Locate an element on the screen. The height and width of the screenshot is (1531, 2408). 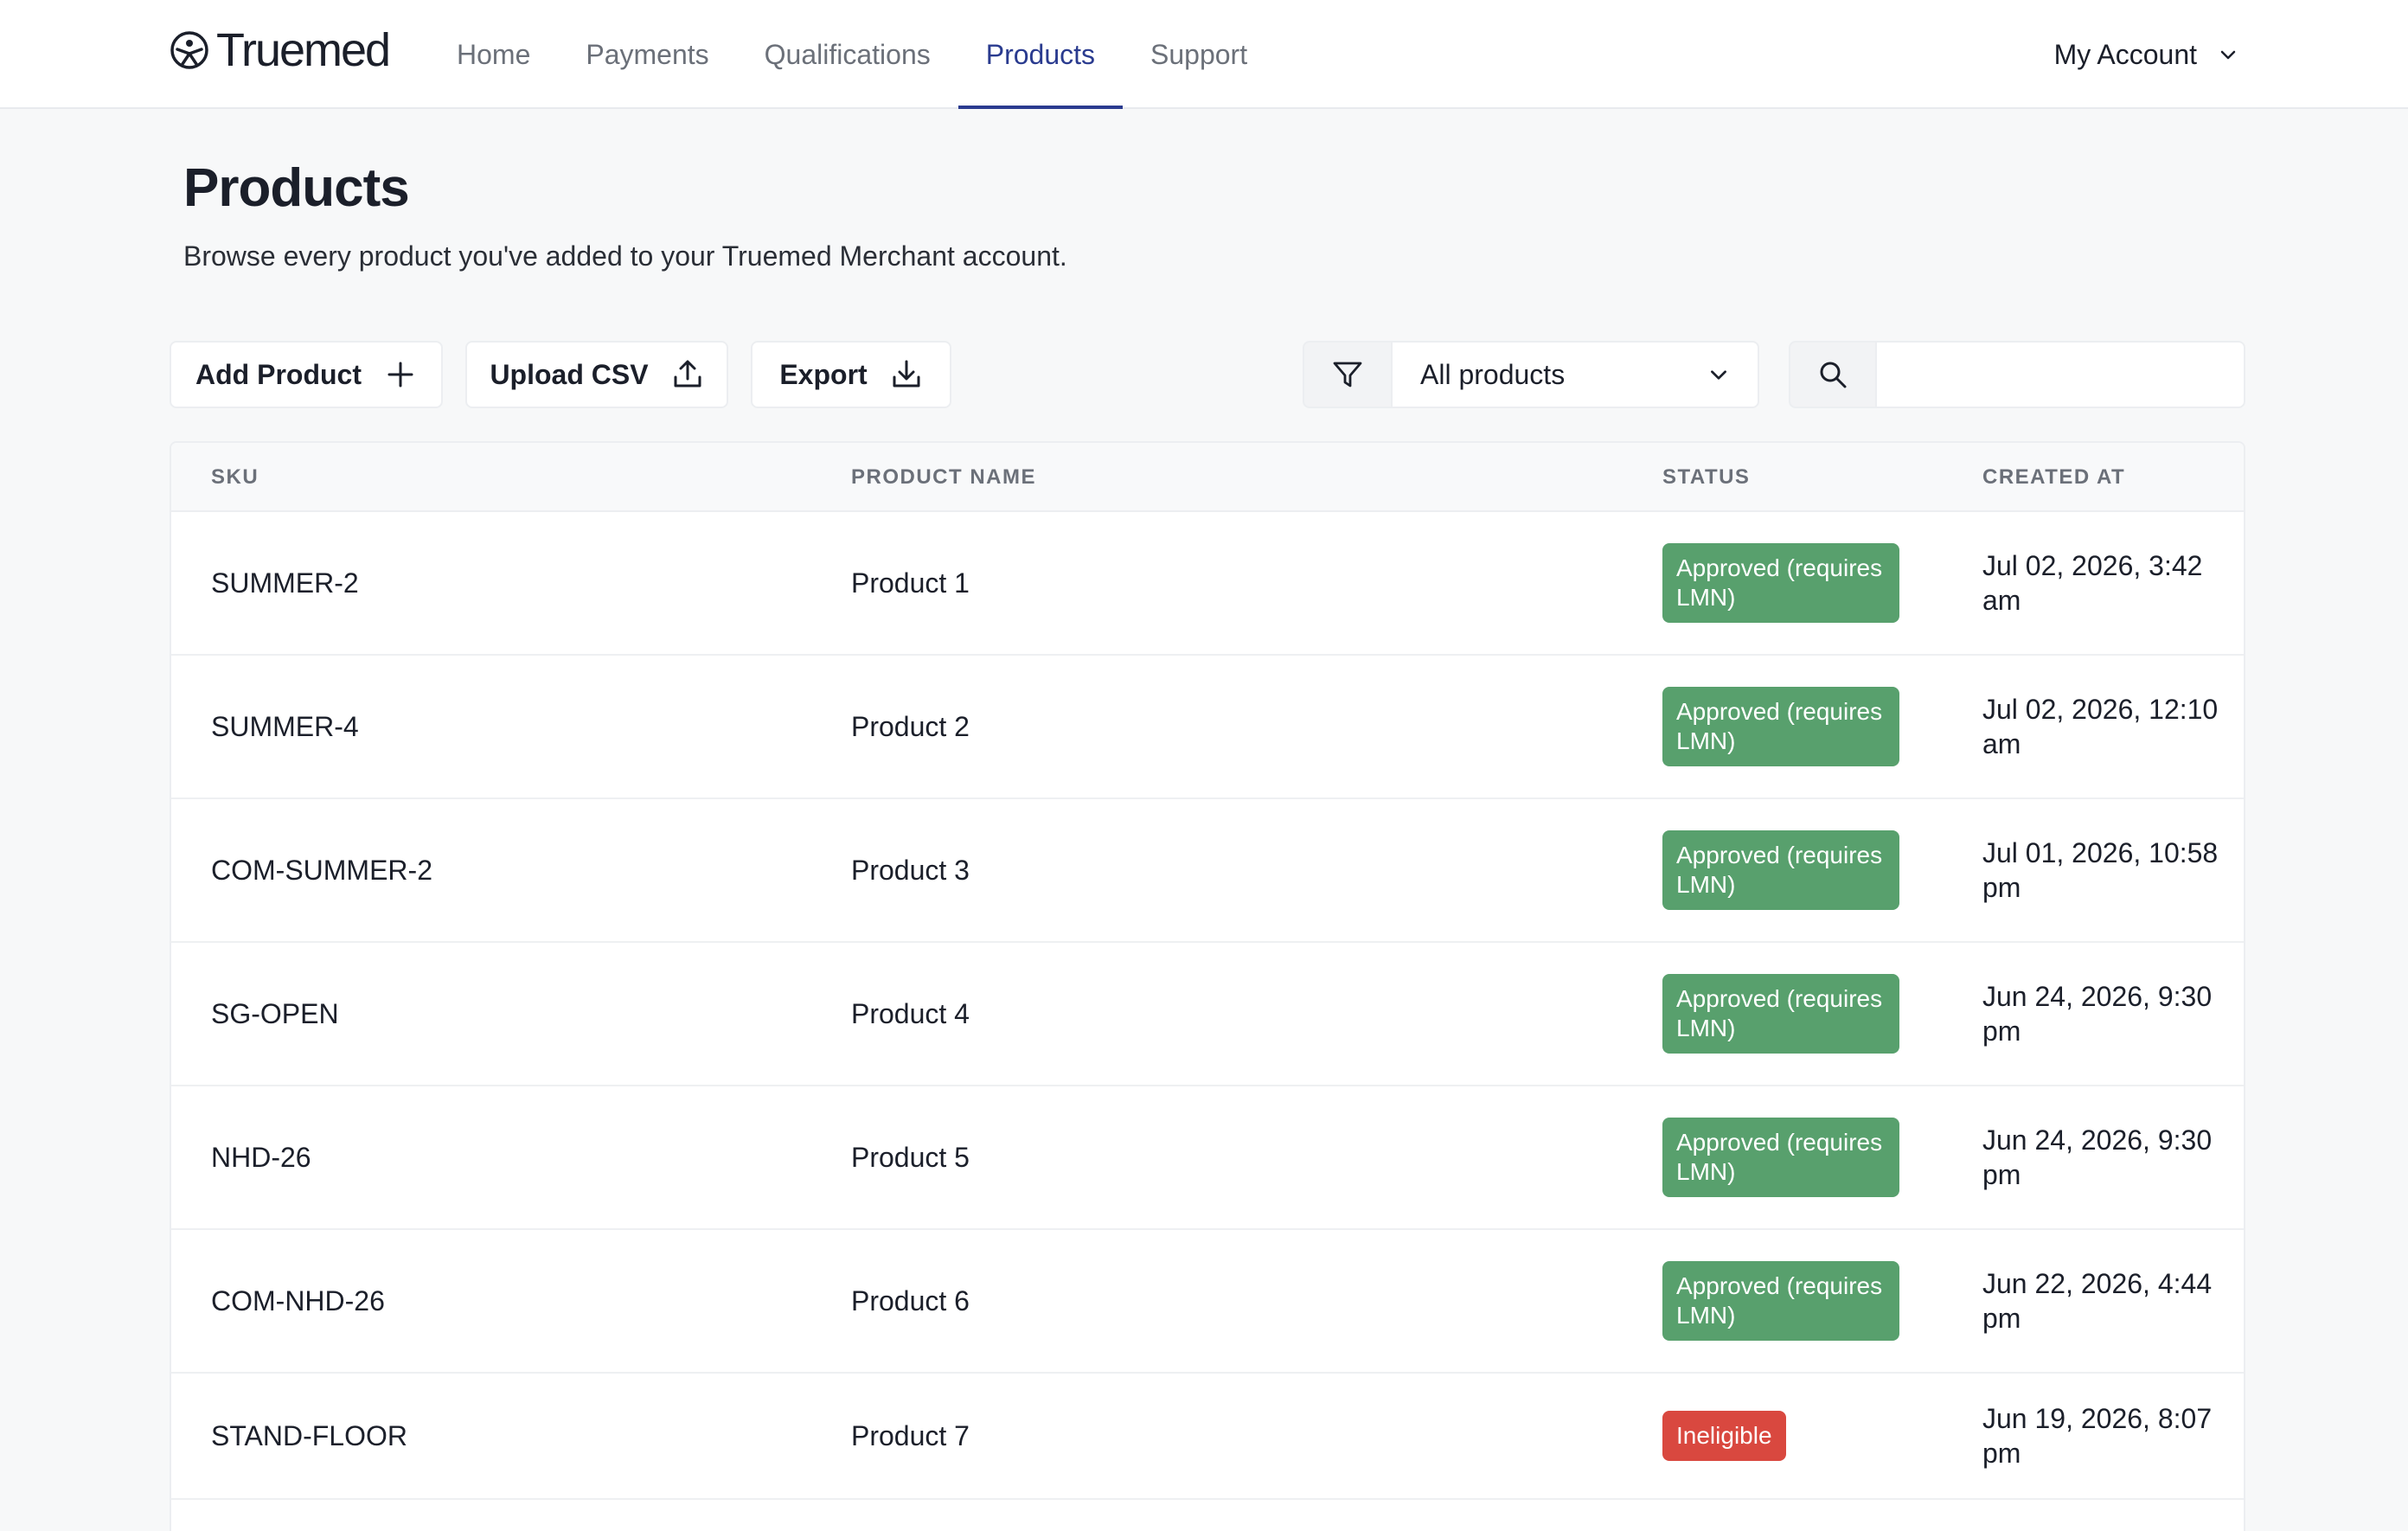
product-name-cell: Product 7 is located at coordinates (910, 1435).